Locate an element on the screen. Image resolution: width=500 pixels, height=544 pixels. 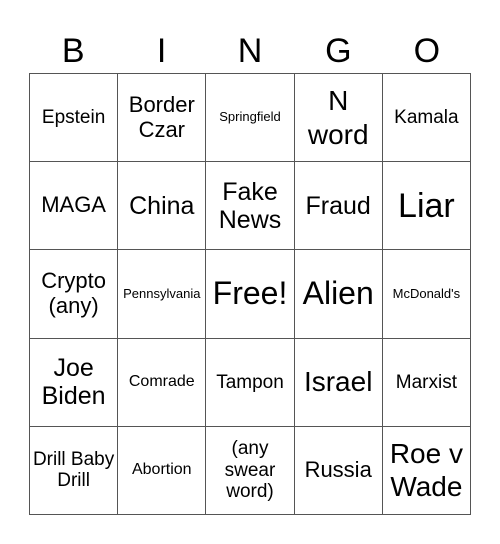
bingo-cell: Israel is located at coordinates (338, 382).